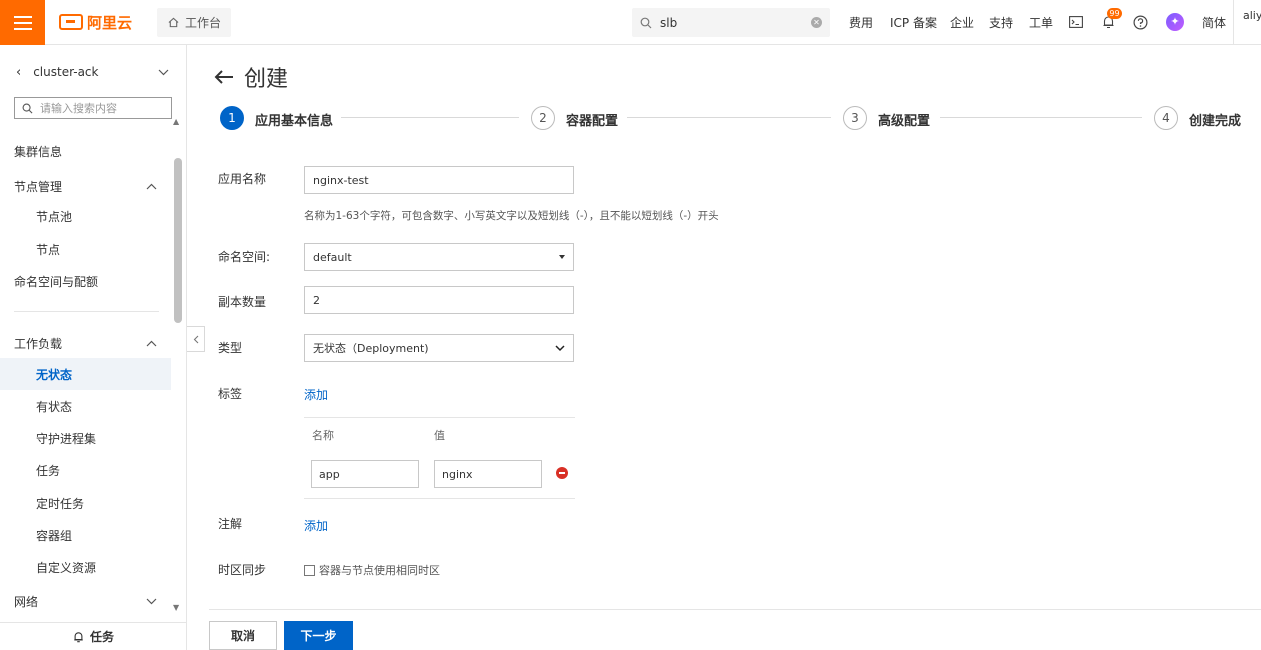  What do you see at coordinates (38, 343) in the screenshot?
I see `menu-label: 工作负载` at bounding box center [38, 343].